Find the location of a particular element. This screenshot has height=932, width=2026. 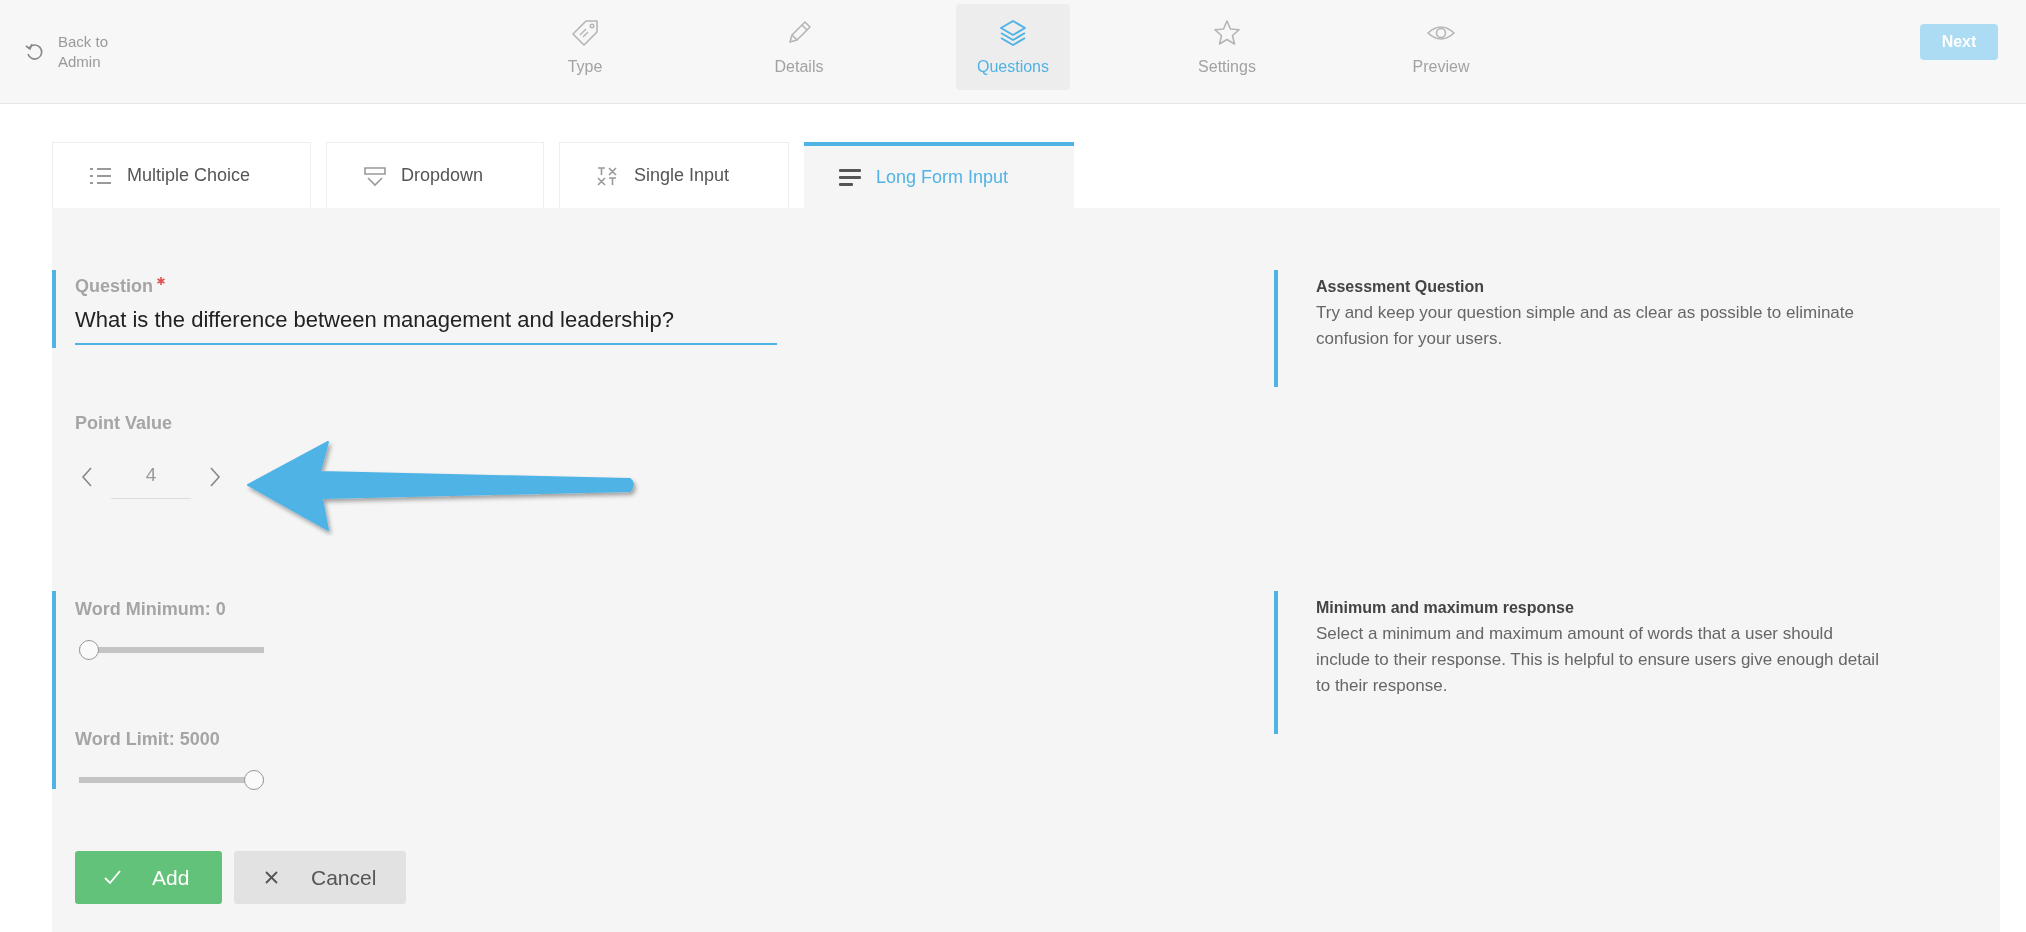

chevron-left-icon is located at coordinates (87, 476).